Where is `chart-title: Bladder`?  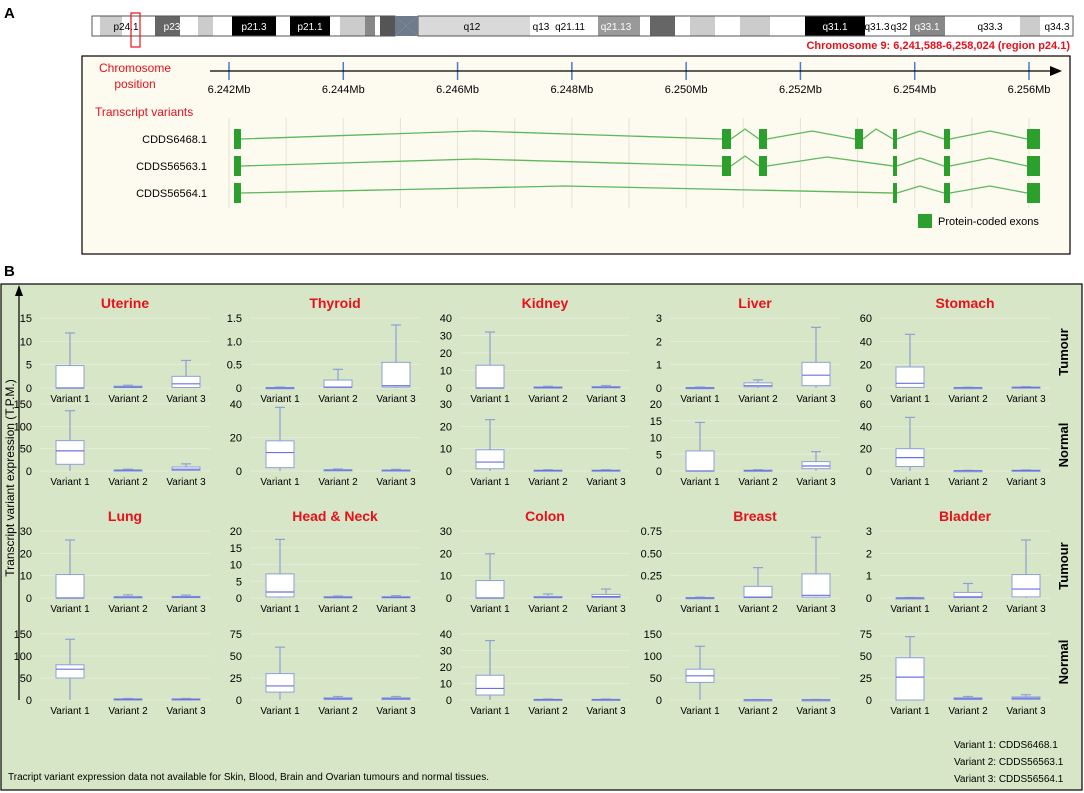 chart-title: Bladder is located at coordinates (965, 516).